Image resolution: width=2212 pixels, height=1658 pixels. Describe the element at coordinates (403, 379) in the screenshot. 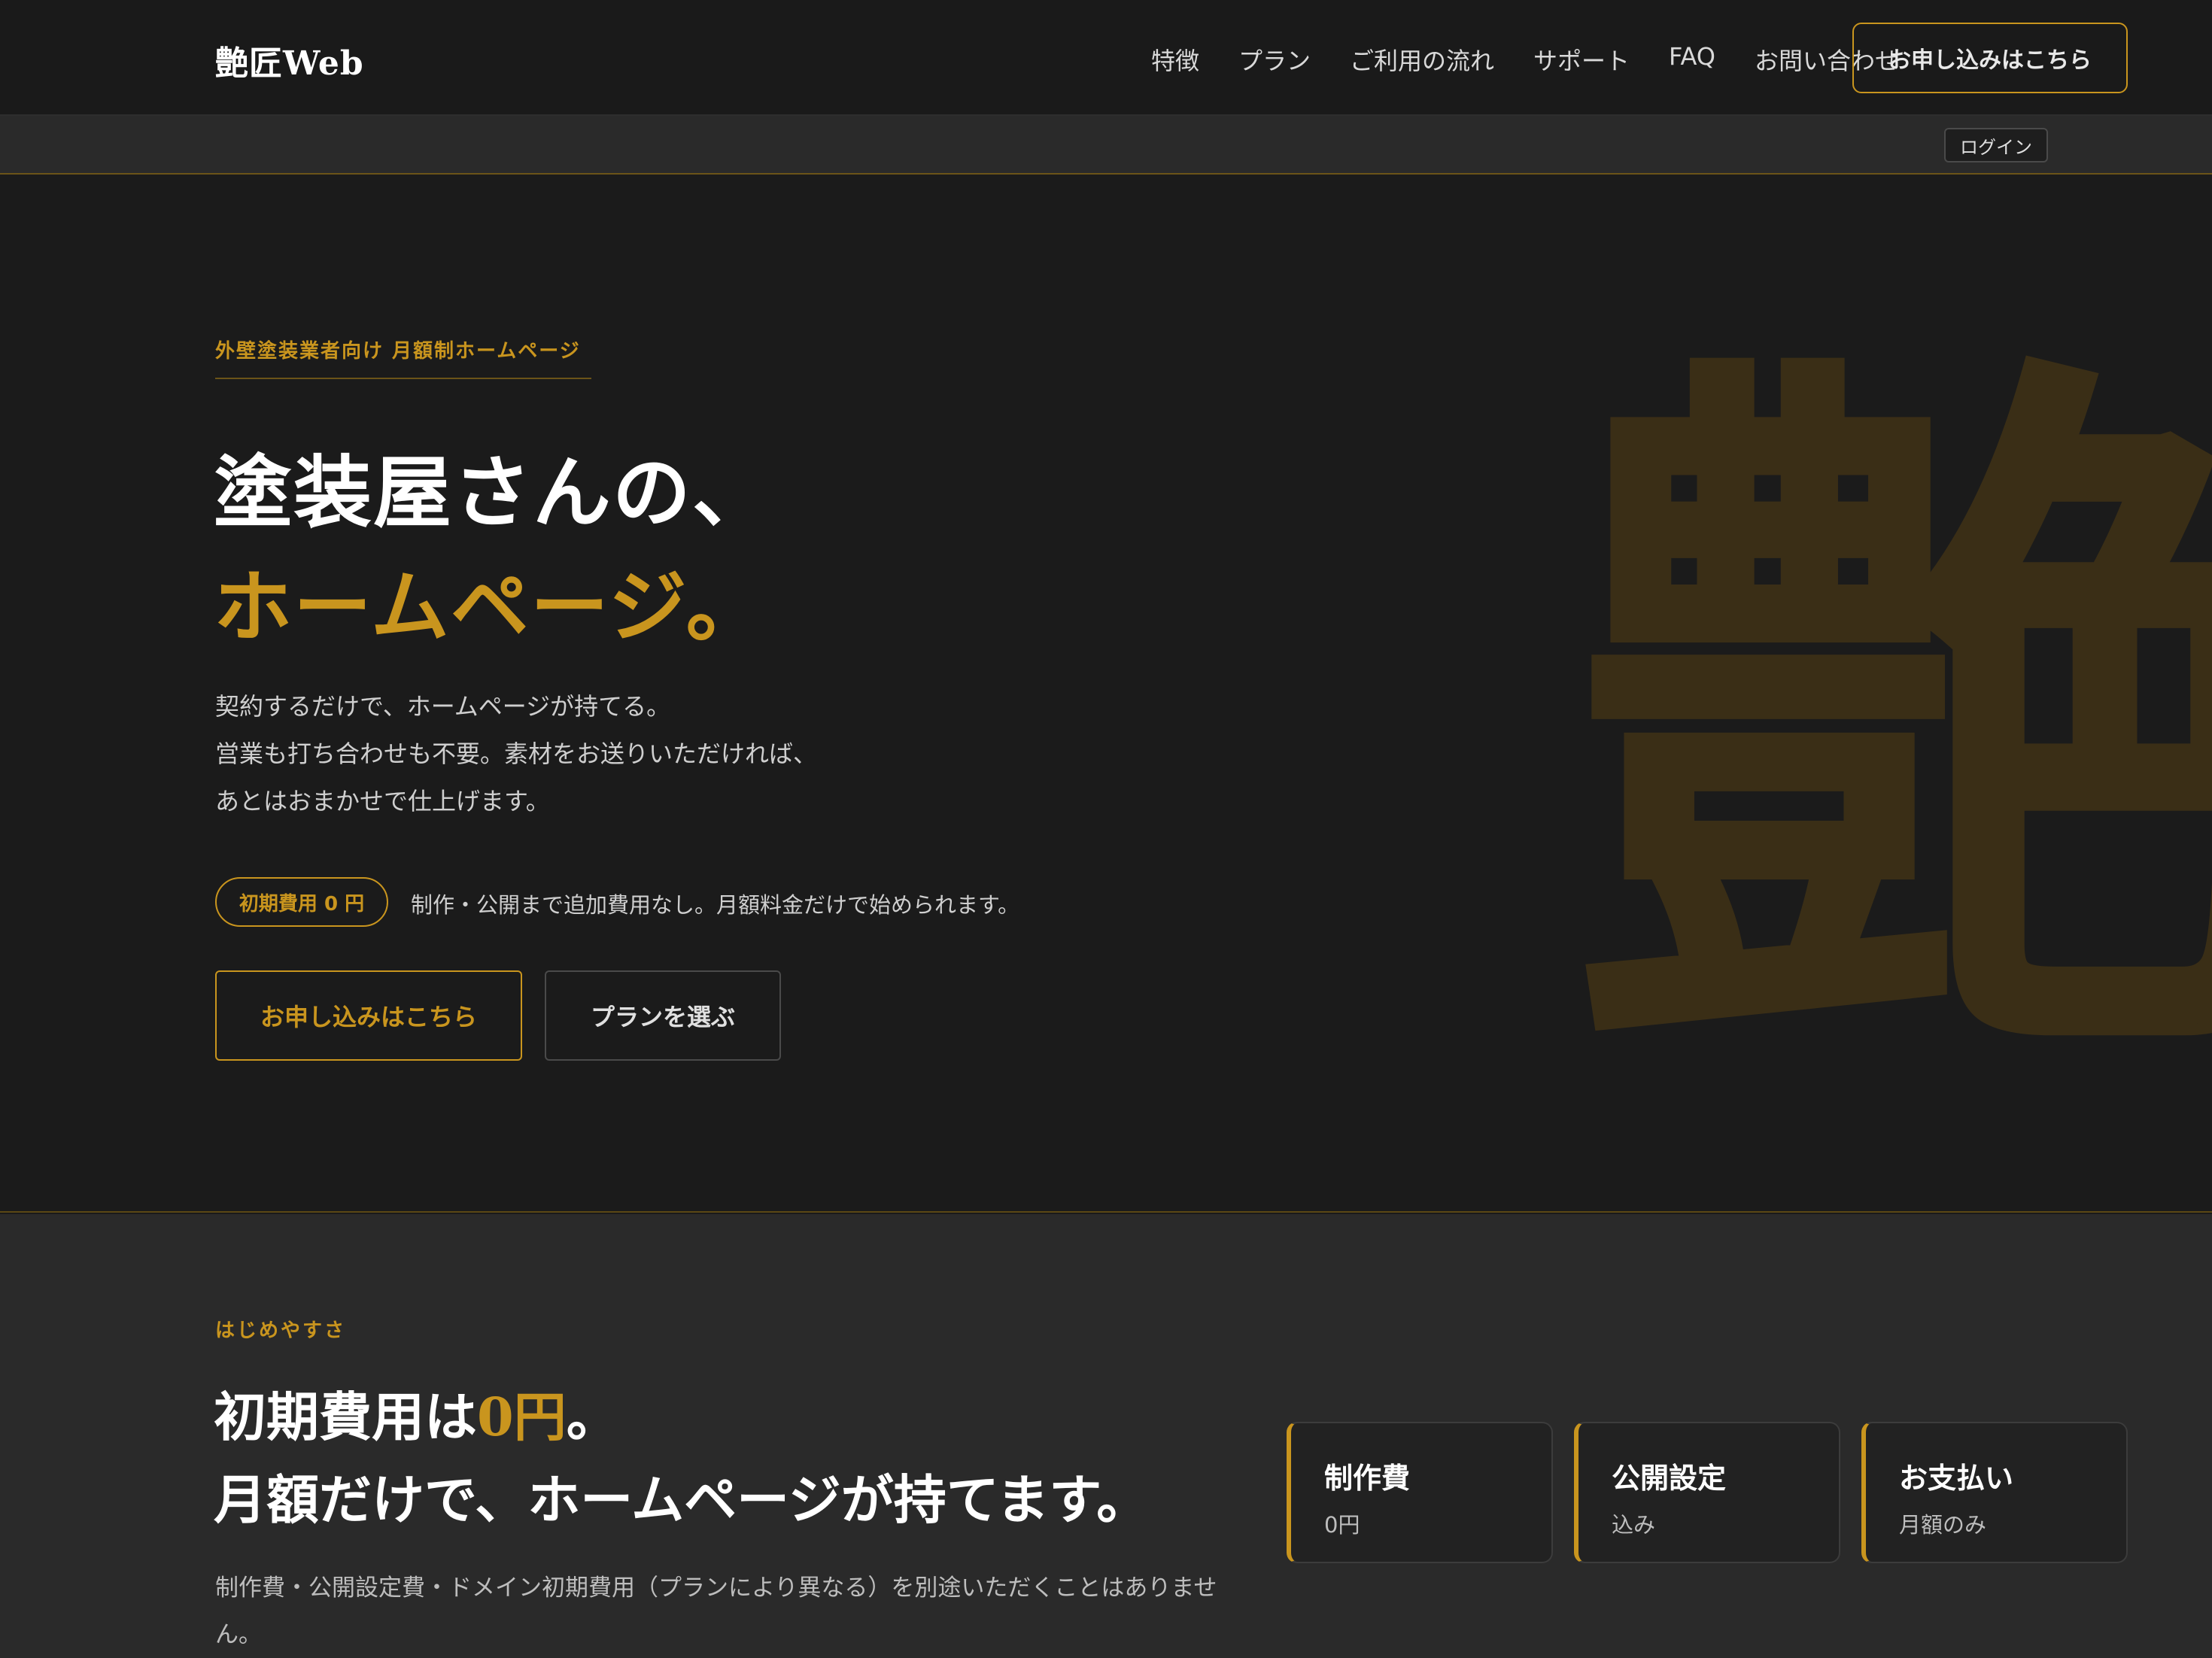

I see `eyebrow-underline` at that location.